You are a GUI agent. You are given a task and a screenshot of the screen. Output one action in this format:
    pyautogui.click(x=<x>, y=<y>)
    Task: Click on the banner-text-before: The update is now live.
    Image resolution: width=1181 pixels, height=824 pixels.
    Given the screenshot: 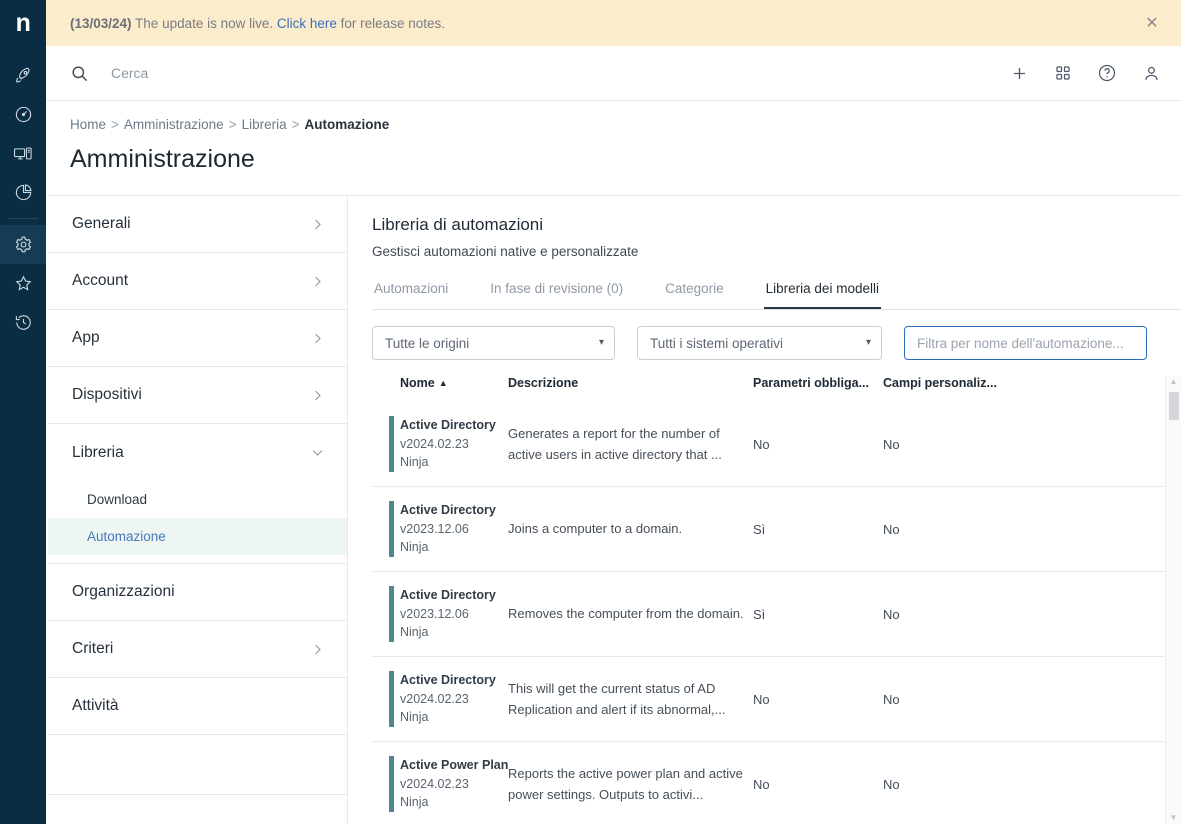 What is the action you would take?
    pyautogui.click(x=204, y=23)
    